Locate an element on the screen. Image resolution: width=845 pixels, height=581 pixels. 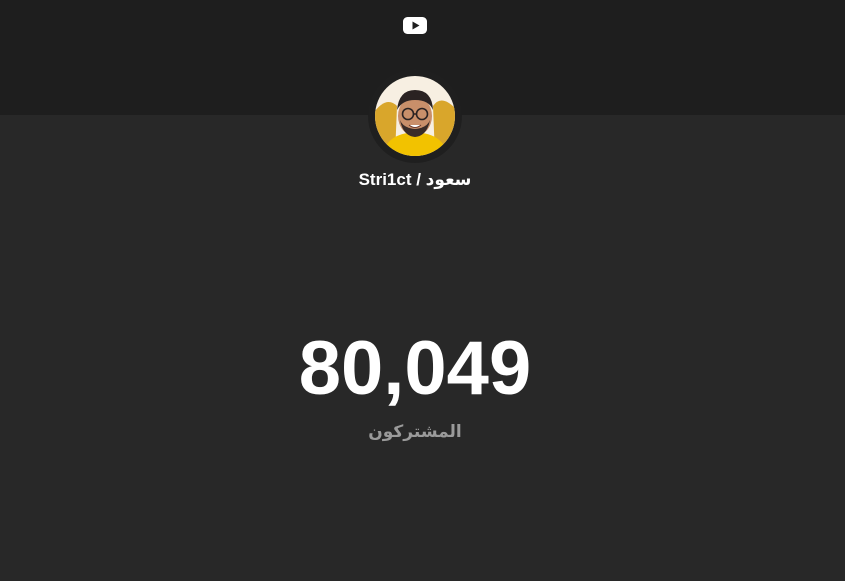
channel-name: سعود / Stri1ct is located at coordinates (415, 179).